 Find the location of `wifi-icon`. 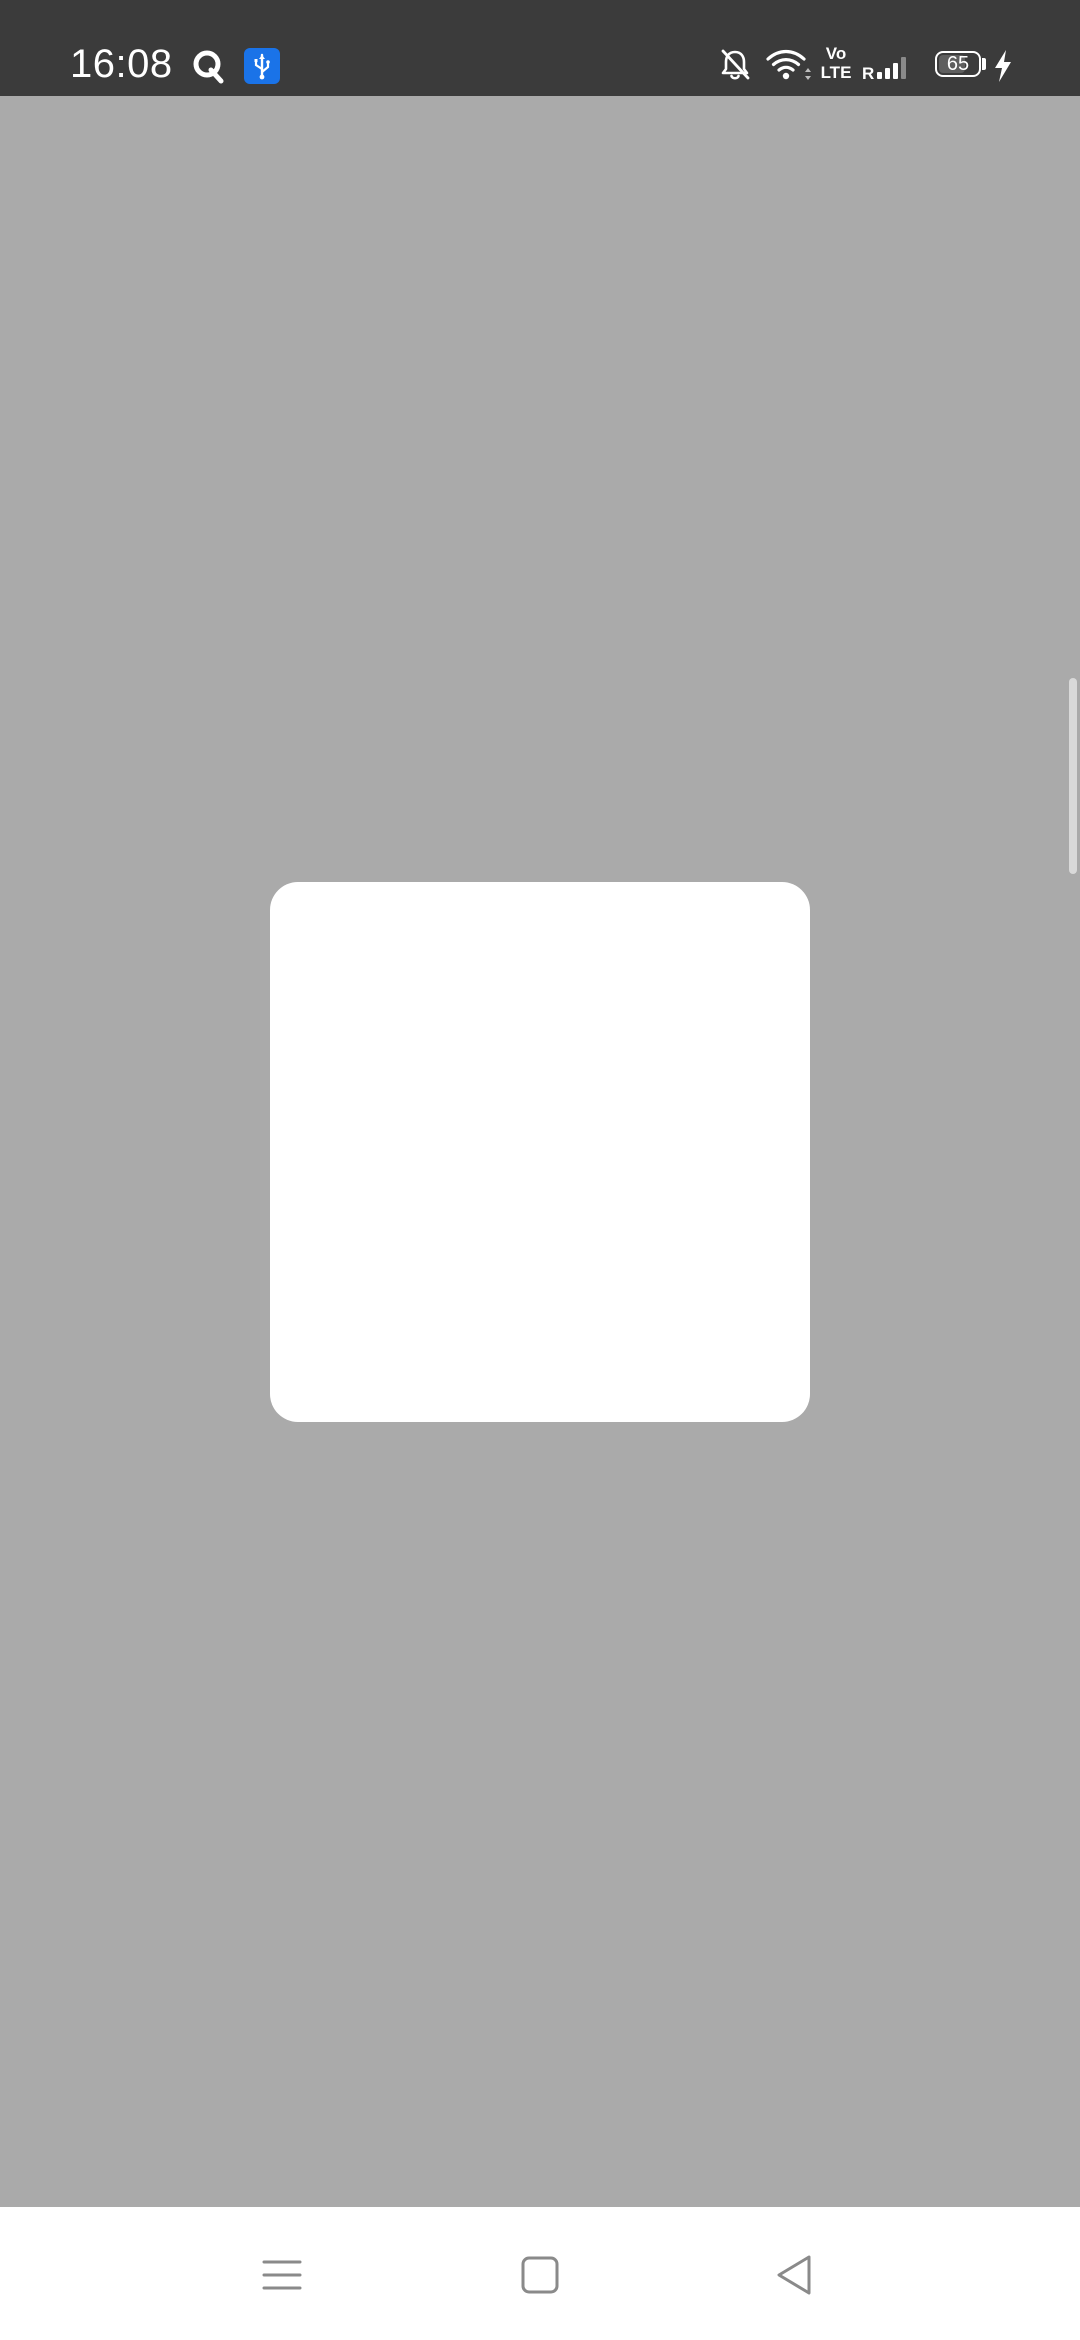

wifi-icon is located at coordinates (789, 66).